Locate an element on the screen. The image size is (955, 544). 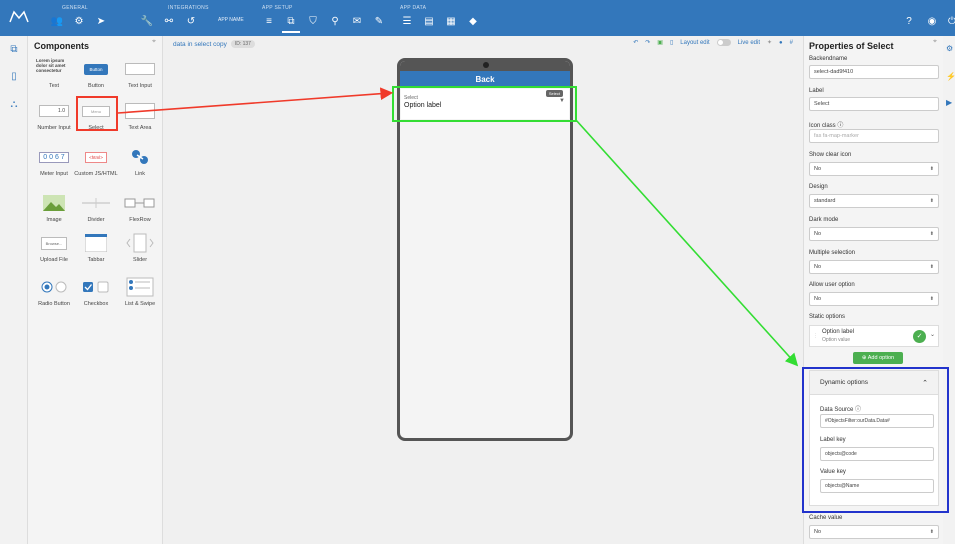
component-checkbox: Checkbox is located at coordinates (96, 292).